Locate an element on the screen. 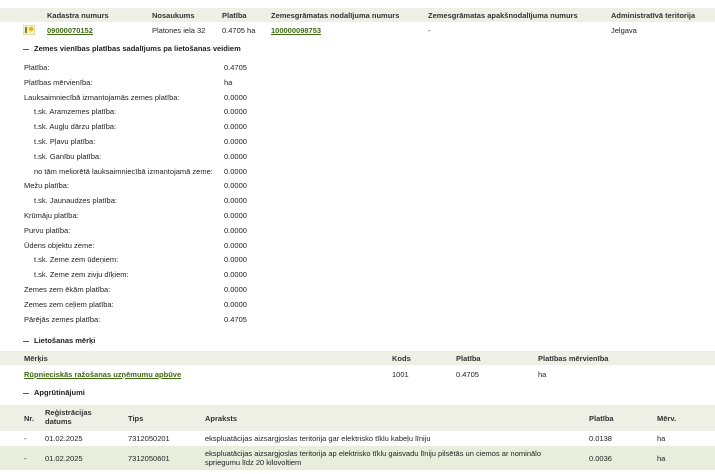 This screenshot has height=474, width=715. breakdown-row: Ūdens objektu zeme: 0.0000 is located at coordinates (357, 245).